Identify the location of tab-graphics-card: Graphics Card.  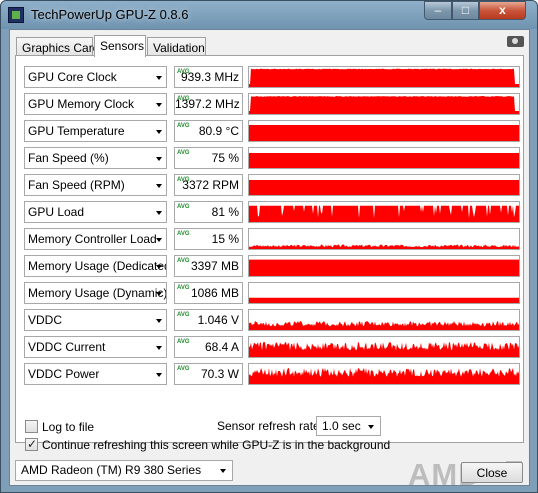
(57, 46).